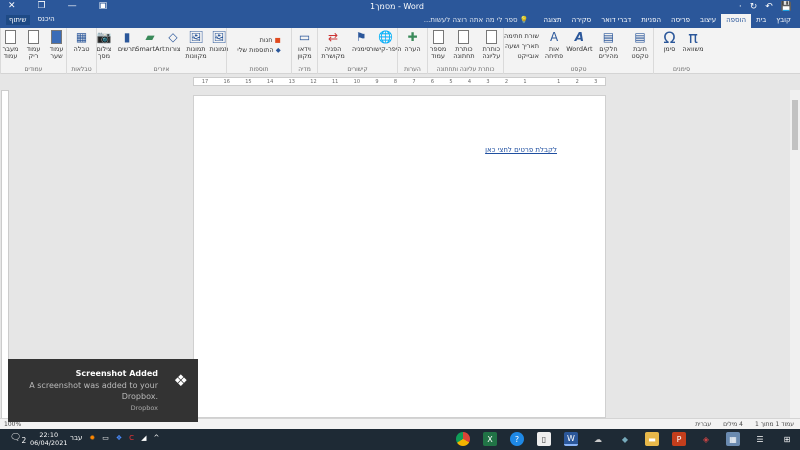 The image size is (800, 450). What do you see at coordinates (582, 21) in the screenshot?
I see `tab-review: סקירה` at bounding box center [582, 21].